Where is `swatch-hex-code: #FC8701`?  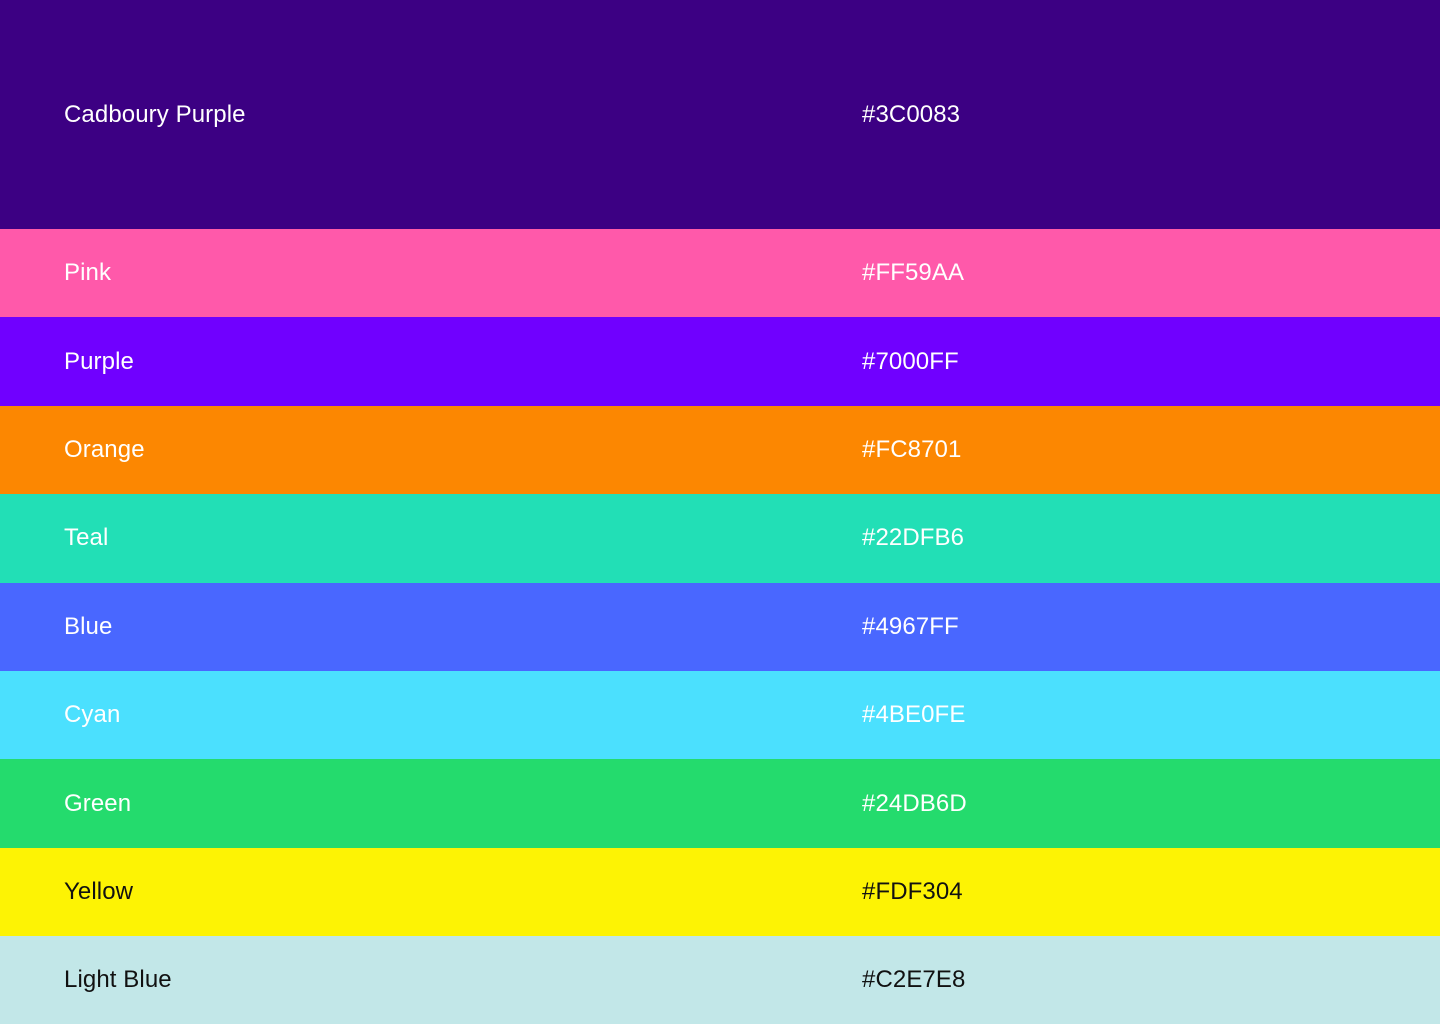
swatch-hex-code: #FC8701 is located at coordinates (912, 449).